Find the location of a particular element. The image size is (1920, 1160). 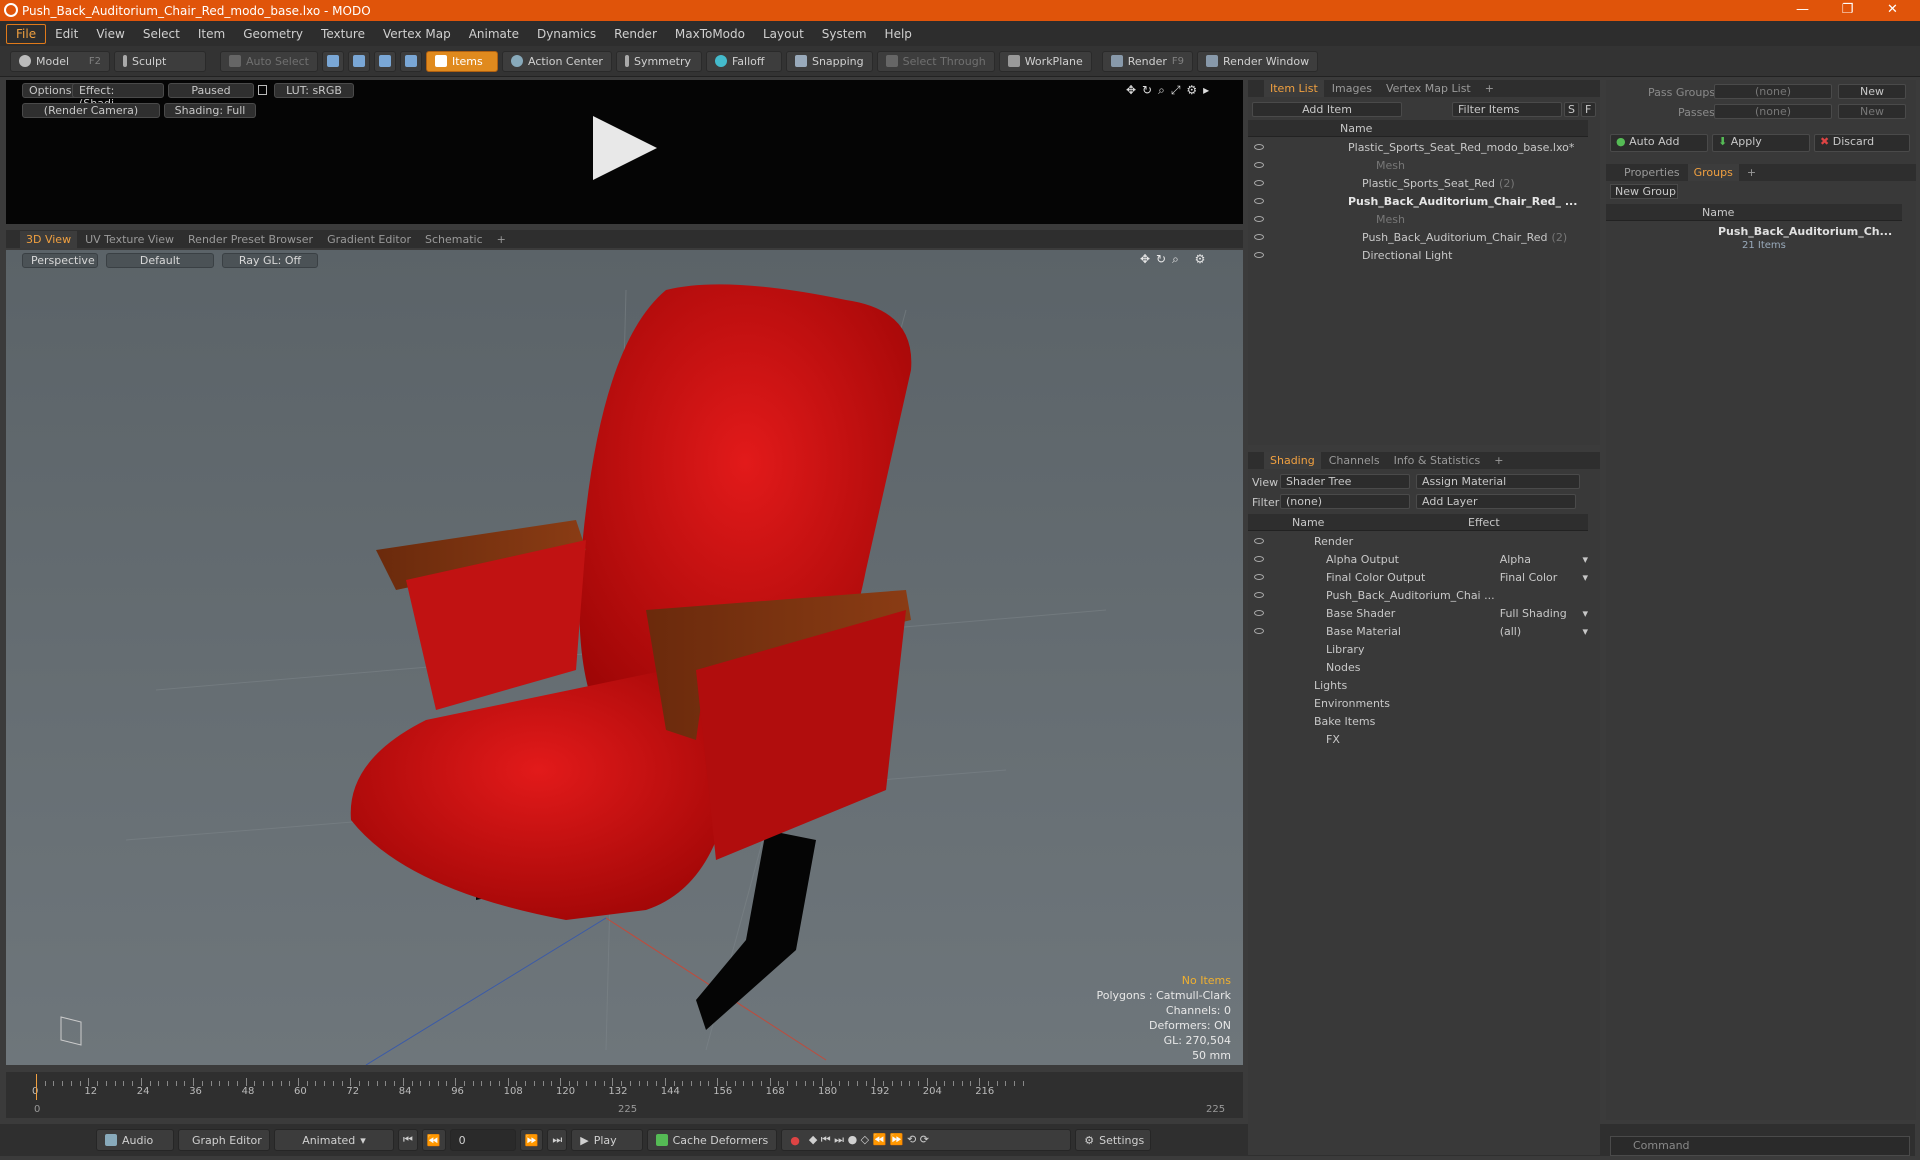

prev-key-button: ⏪ is located at coordinates (433, 1140).